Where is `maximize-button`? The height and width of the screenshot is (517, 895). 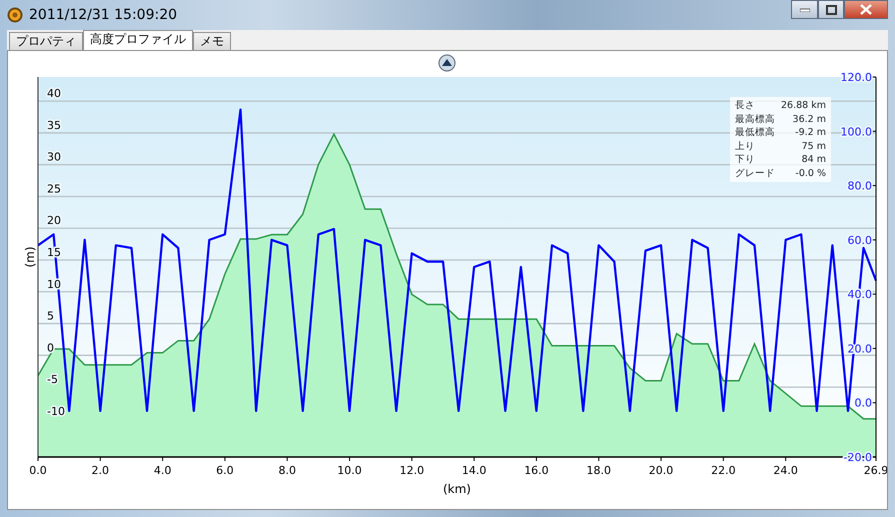
maximize-button is located at coordinates (831, 9).